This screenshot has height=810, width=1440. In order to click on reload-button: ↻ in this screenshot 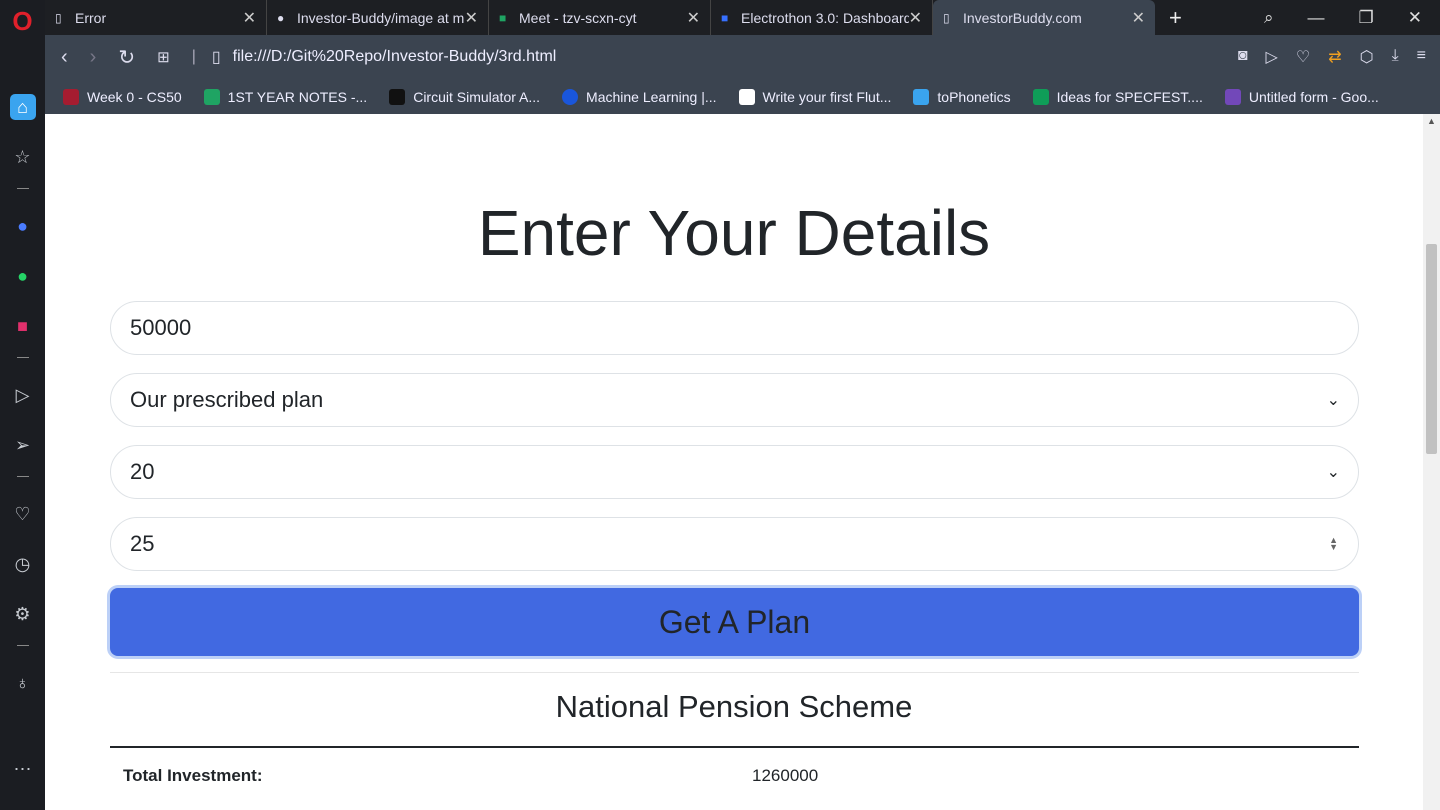, I will do `click(126, 57)`.